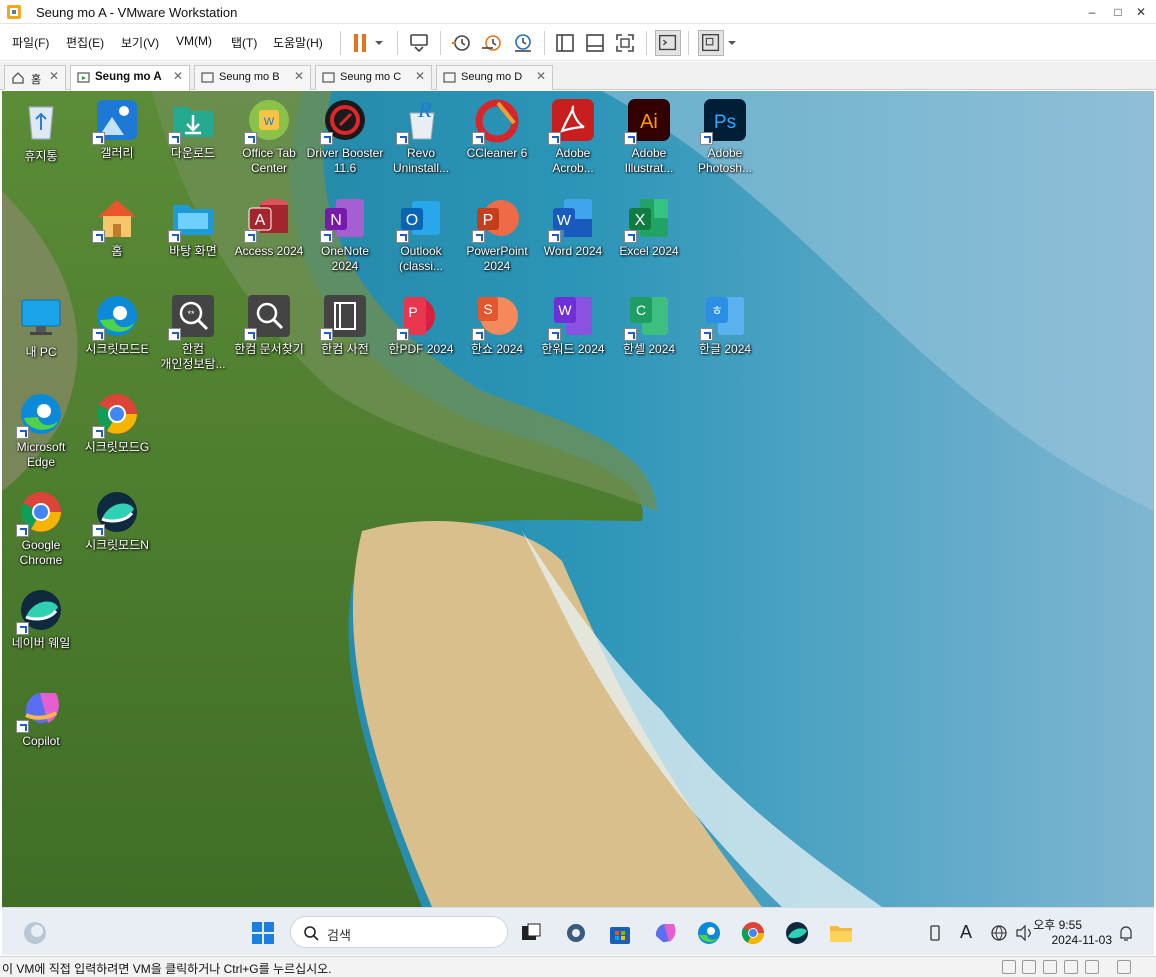 This screenshot has width=1156, height=977. I want to click on close-button: ✕, so click(1141, 12).